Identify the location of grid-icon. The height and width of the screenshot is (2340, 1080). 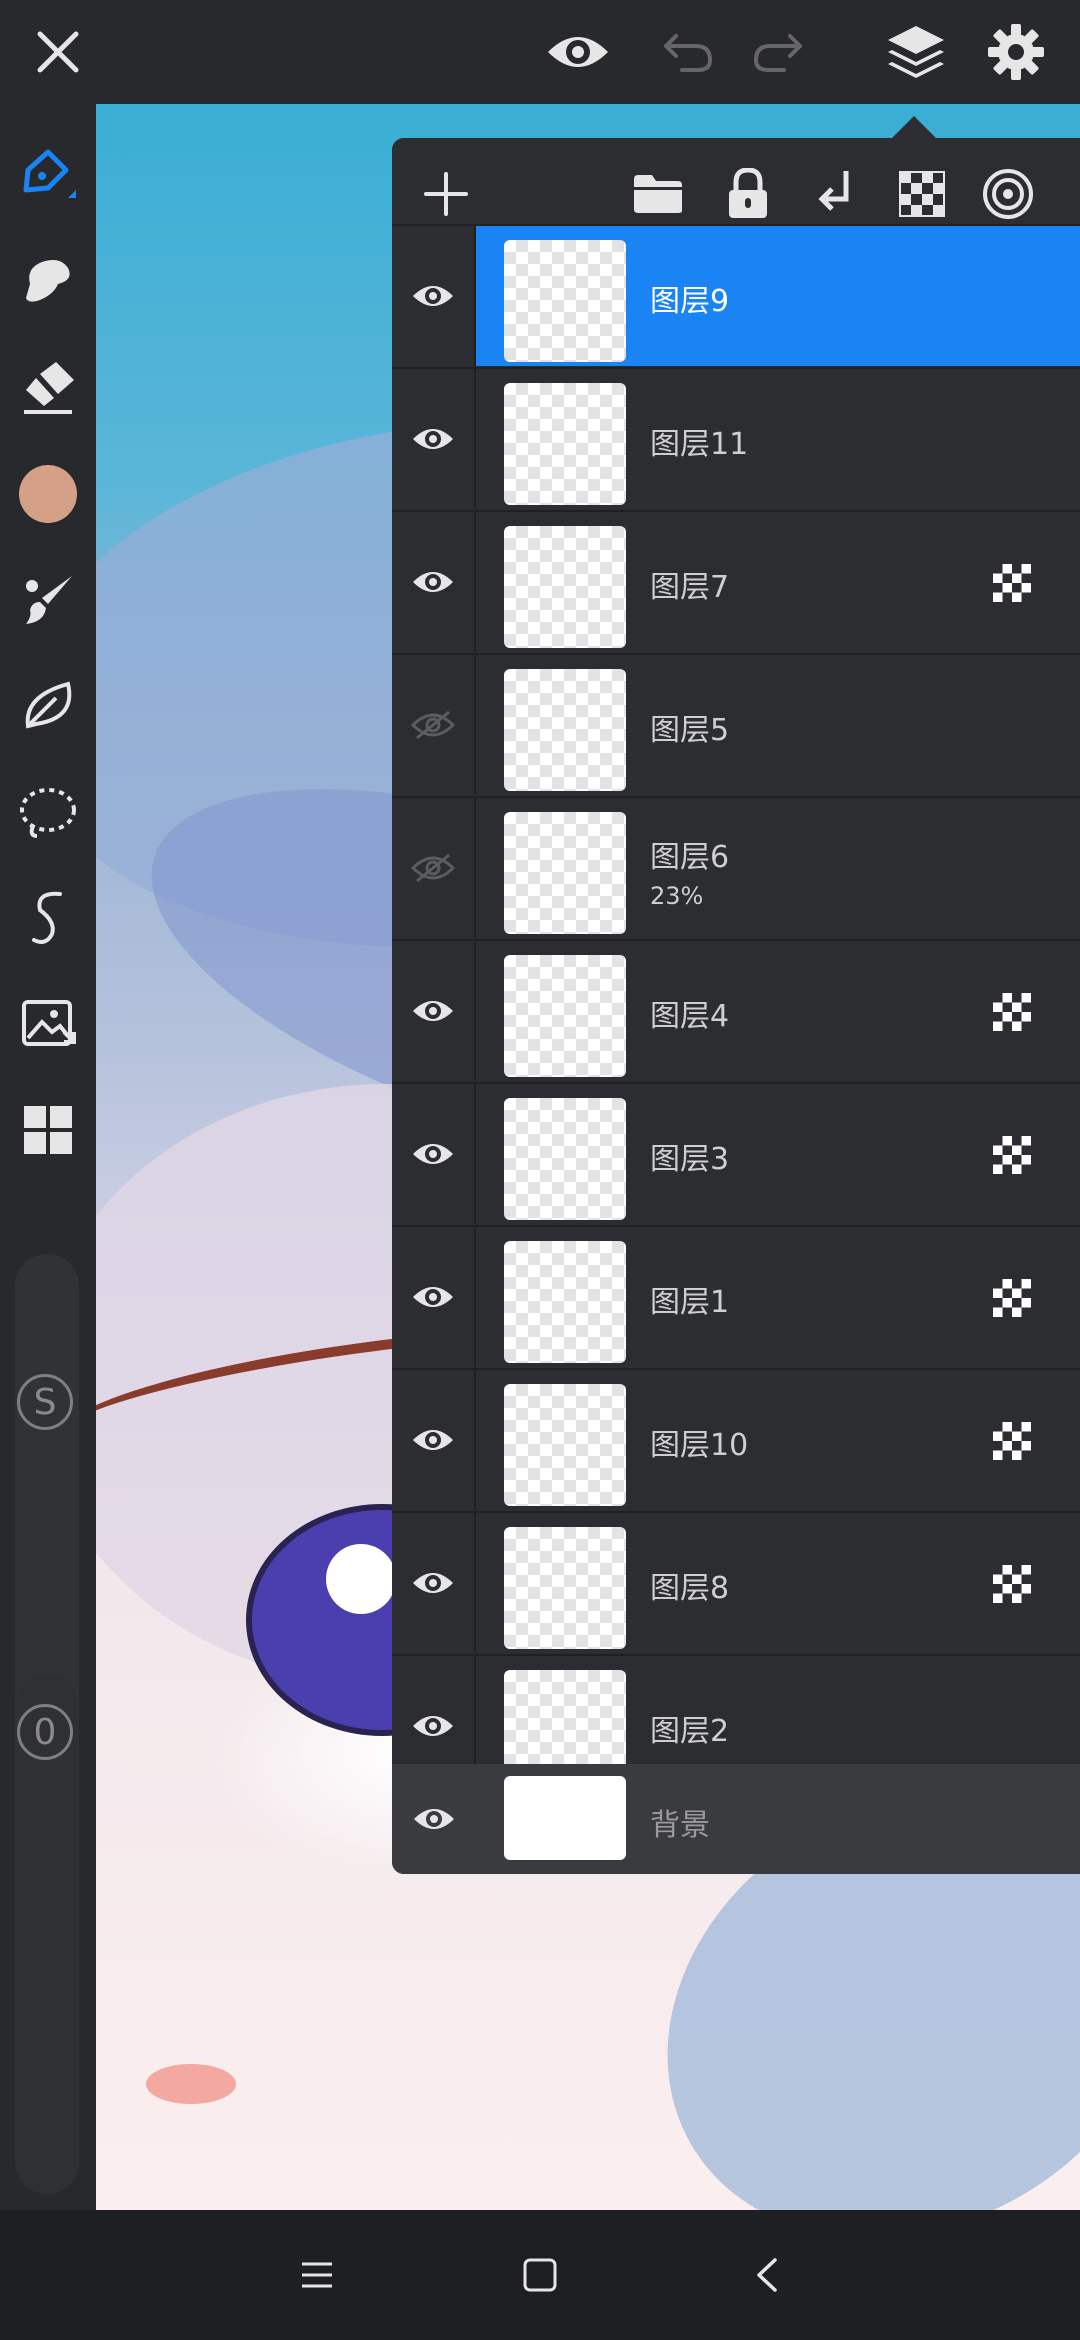
(48, 1130).